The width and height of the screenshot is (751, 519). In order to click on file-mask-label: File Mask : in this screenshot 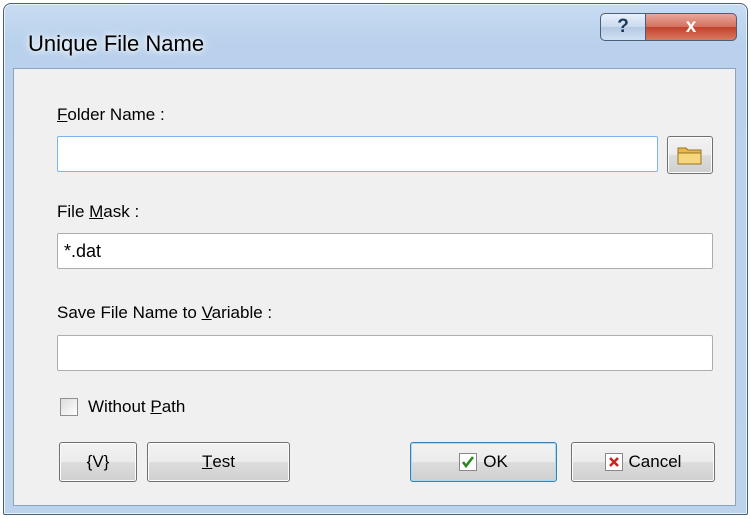, I will do `click(98, 211)`.